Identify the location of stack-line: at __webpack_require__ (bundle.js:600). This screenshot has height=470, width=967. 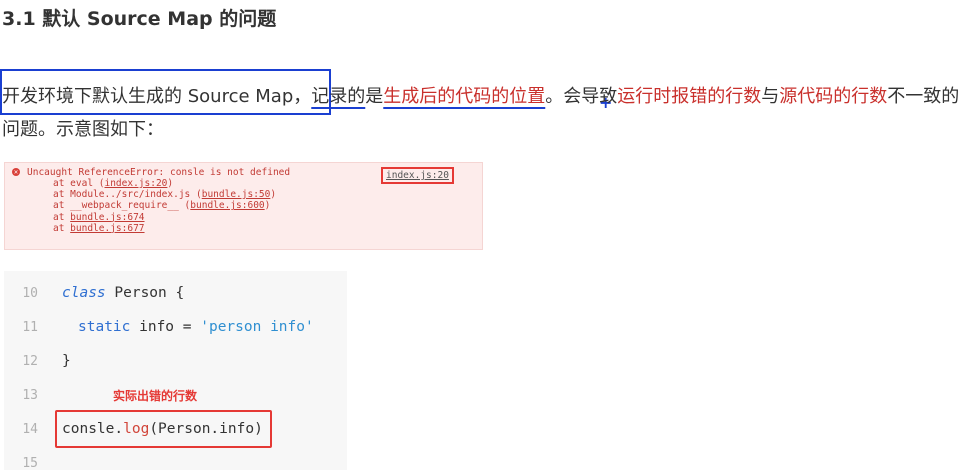
(164, 205).